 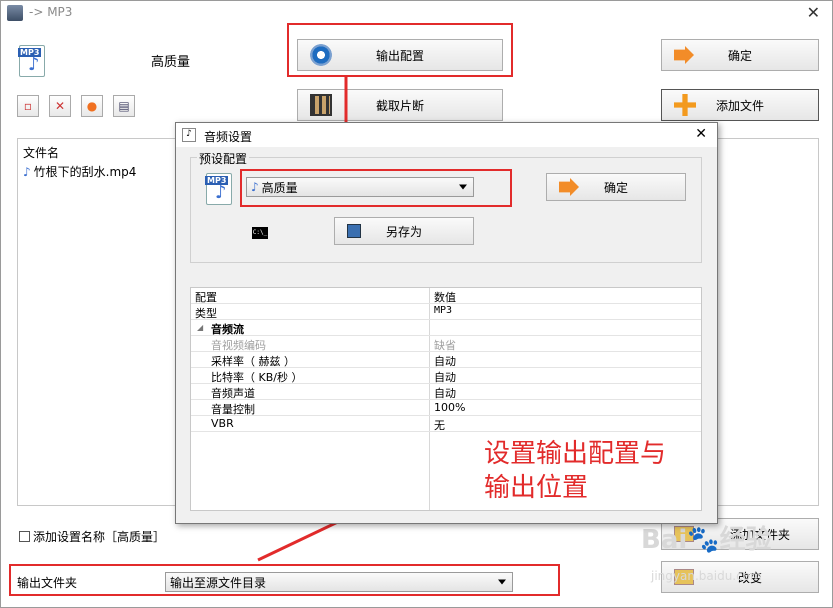 I want to click on preset-value: 高质量, so click(x=279, y=187).